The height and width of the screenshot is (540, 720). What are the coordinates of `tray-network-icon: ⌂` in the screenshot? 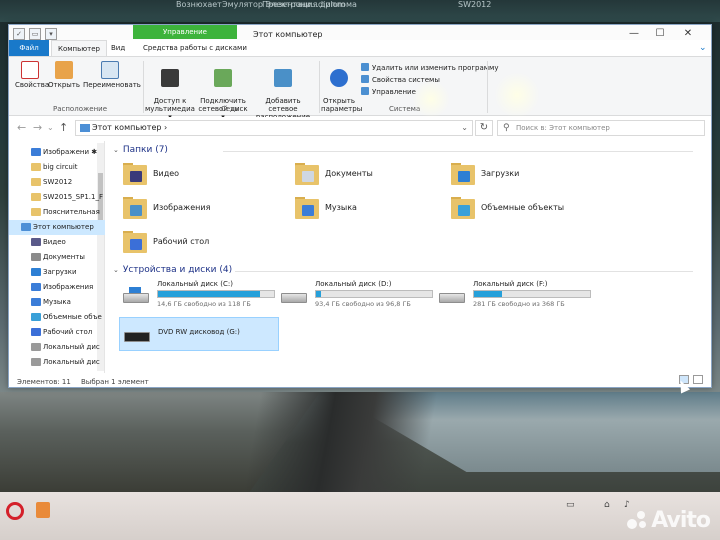 It's located at (607, 505).